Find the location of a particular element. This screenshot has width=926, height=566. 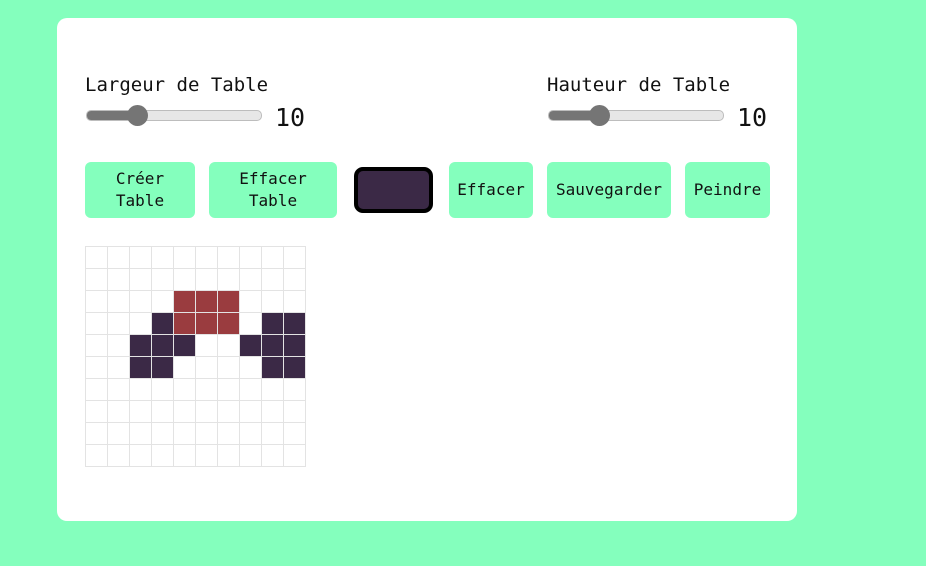

color-picker is located at coordinates (393, 190).